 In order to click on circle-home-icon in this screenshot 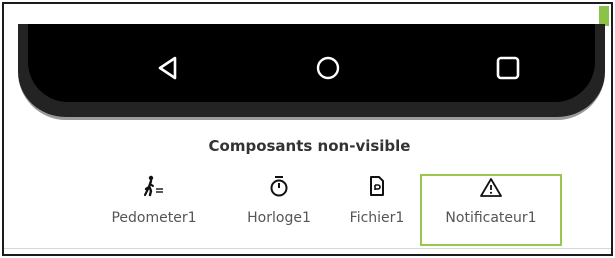, I will do `click(328, 68)`.